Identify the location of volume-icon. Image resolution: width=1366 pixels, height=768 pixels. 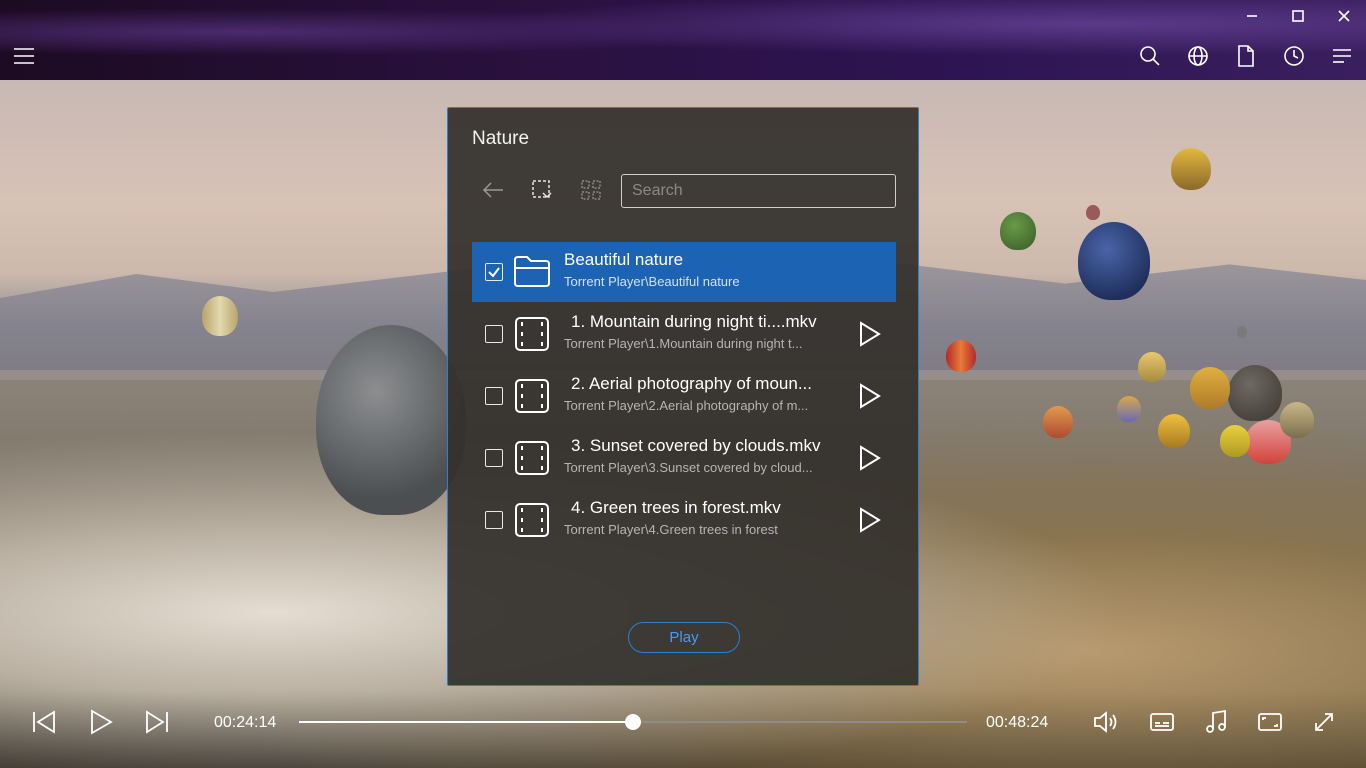
(1106, 722).